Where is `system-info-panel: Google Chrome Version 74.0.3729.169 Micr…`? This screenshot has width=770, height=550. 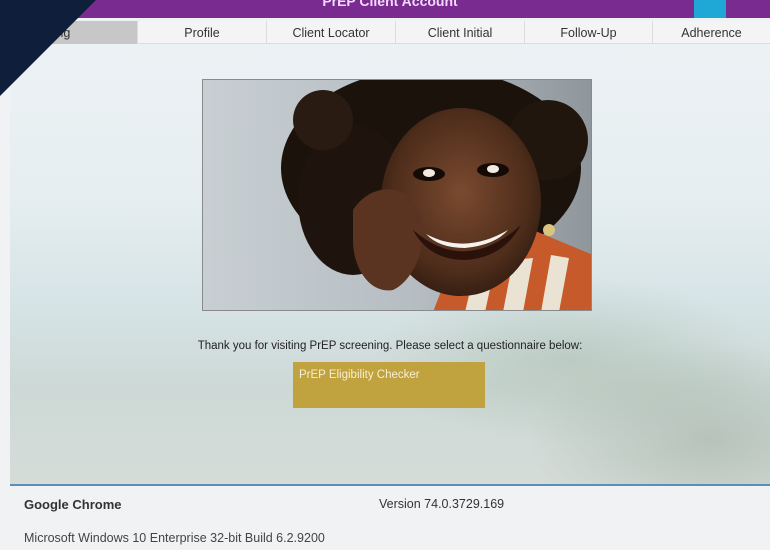 system-info-panel: Google Chrome Version 74.0.3729.169 Micr… is located at coordinates (385, 518).